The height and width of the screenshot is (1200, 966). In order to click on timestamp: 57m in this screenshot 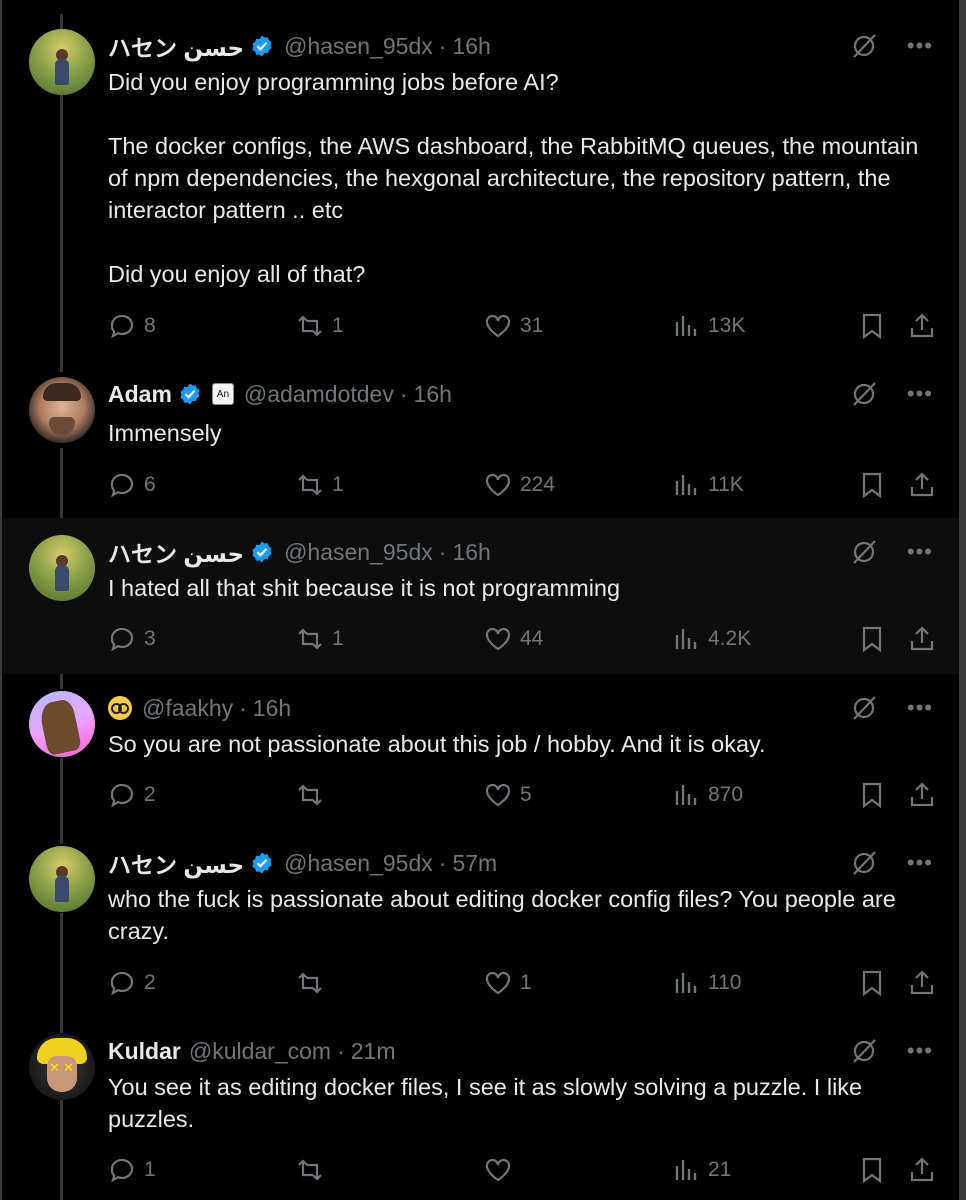, I will do `click(474, 863)`.